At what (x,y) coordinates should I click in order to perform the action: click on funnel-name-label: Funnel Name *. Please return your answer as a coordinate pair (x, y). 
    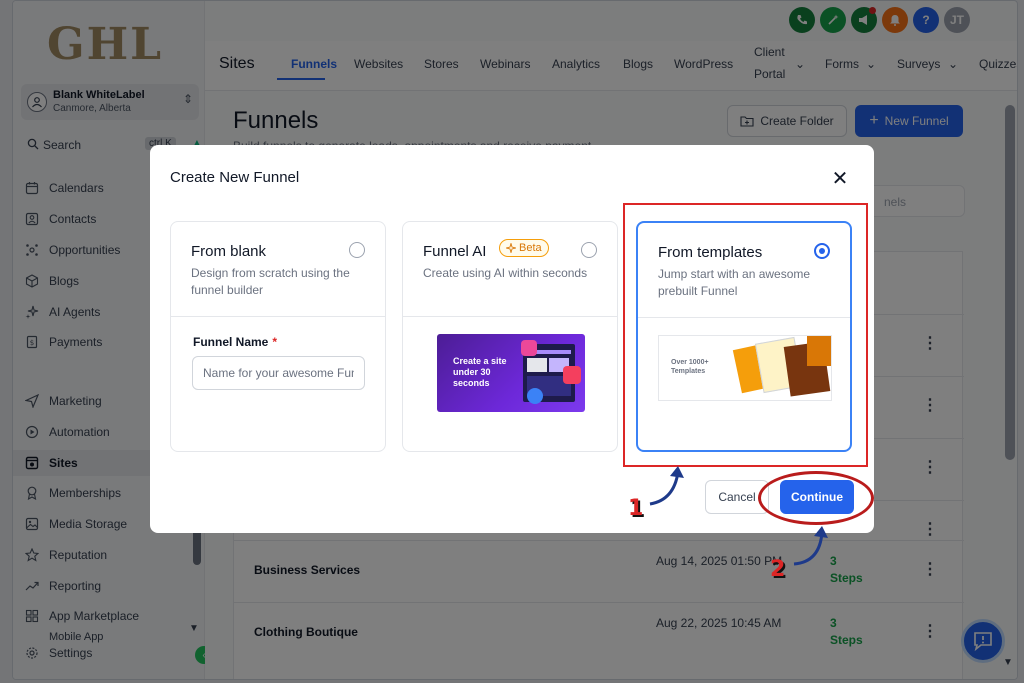
    Looking at the image, I should click on (235, 342).